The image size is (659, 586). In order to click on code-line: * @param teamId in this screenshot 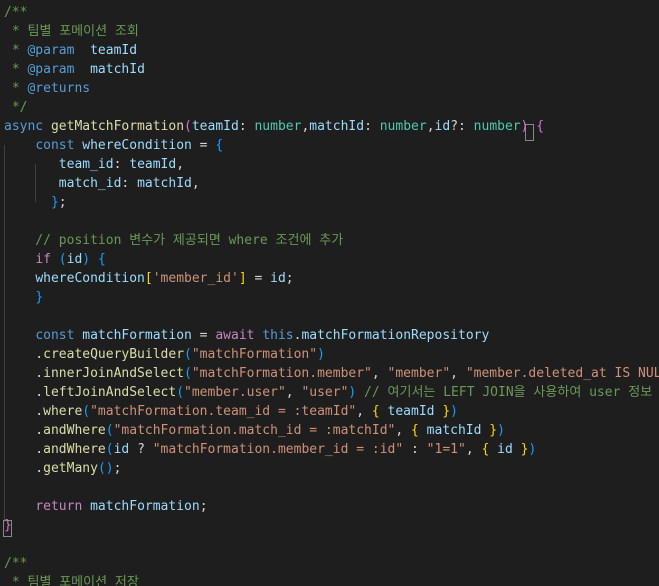, I will do `click(70, 50)`.